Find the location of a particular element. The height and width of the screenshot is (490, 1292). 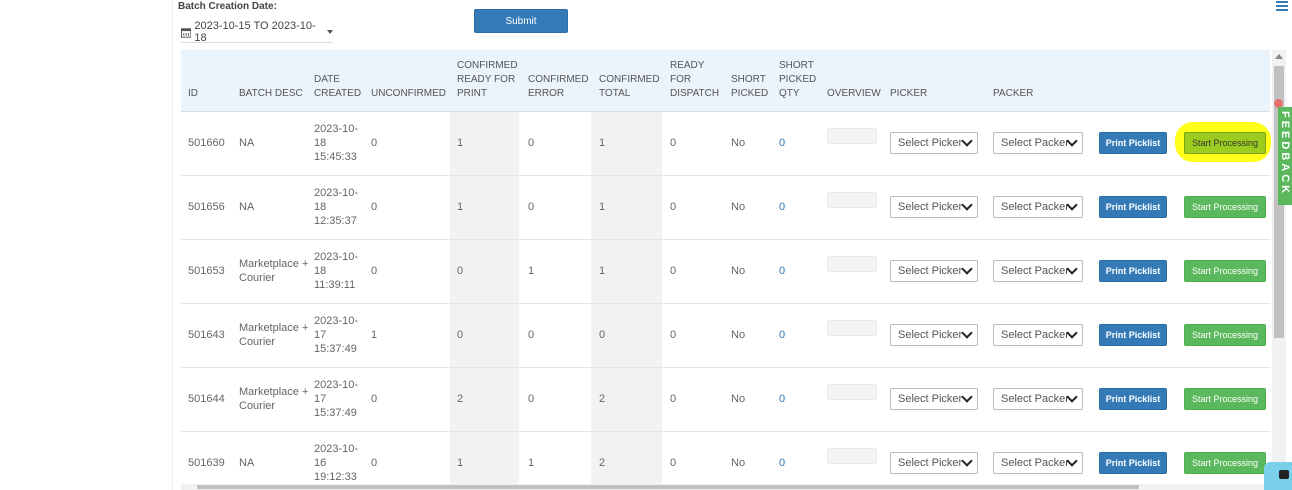

date-range-picker: 2023-10-15 TO 2023-10-18 is located at coordinates (257, 32).